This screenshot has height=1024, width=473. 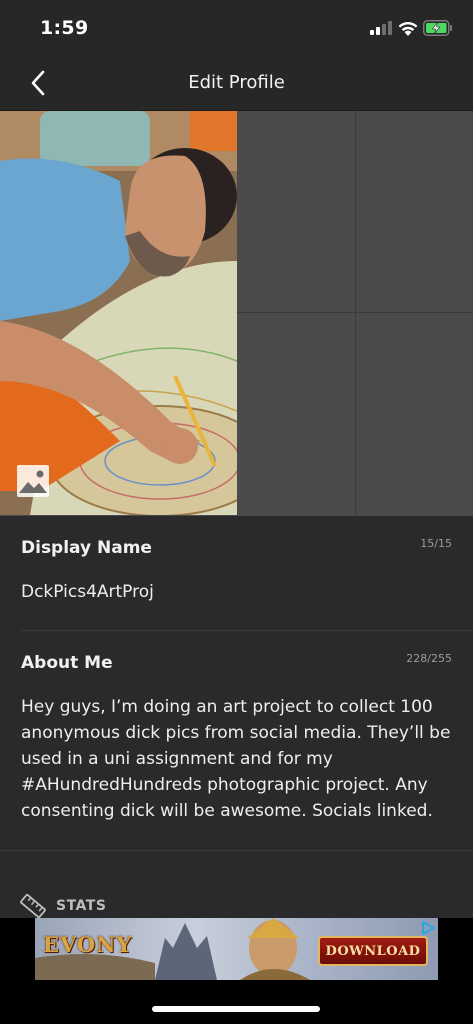 What do you see at coordinates (236, 949) in the screenshot?
I see `ad-banner: EVONY DOWNLOAD` at bounding box center [236, 949].